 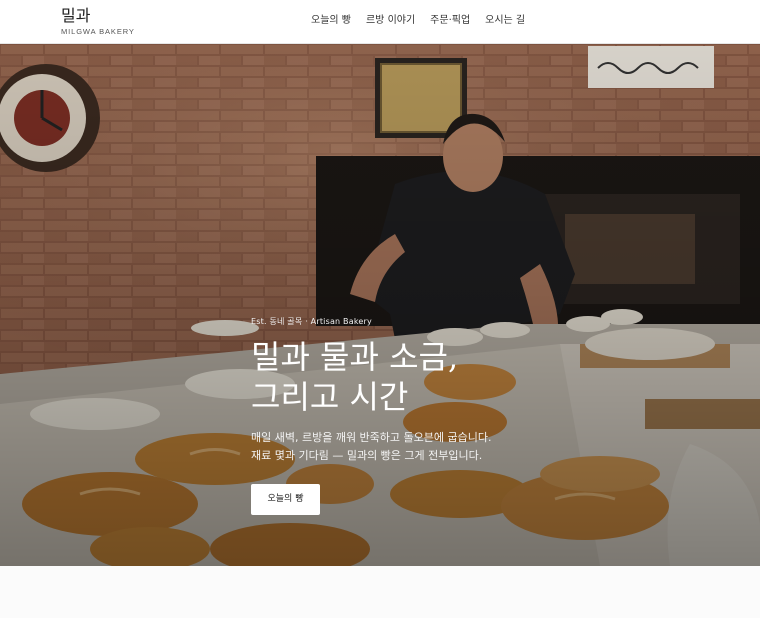 I want to click on nav-item-order-pickup: 주문·픽업, so click(x=450, y=21).